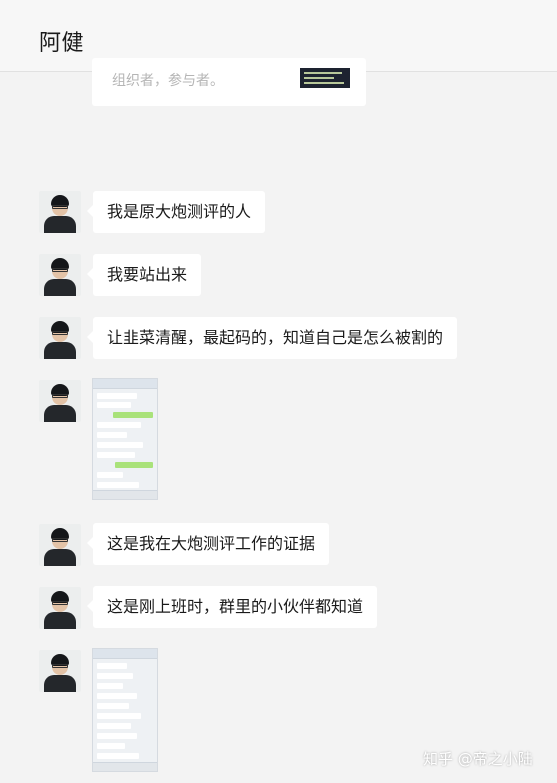  What do you see at coordinates (61, 41) in the screenshot?
I see `contact-name: 阿健` at bounding box center [61, 41].